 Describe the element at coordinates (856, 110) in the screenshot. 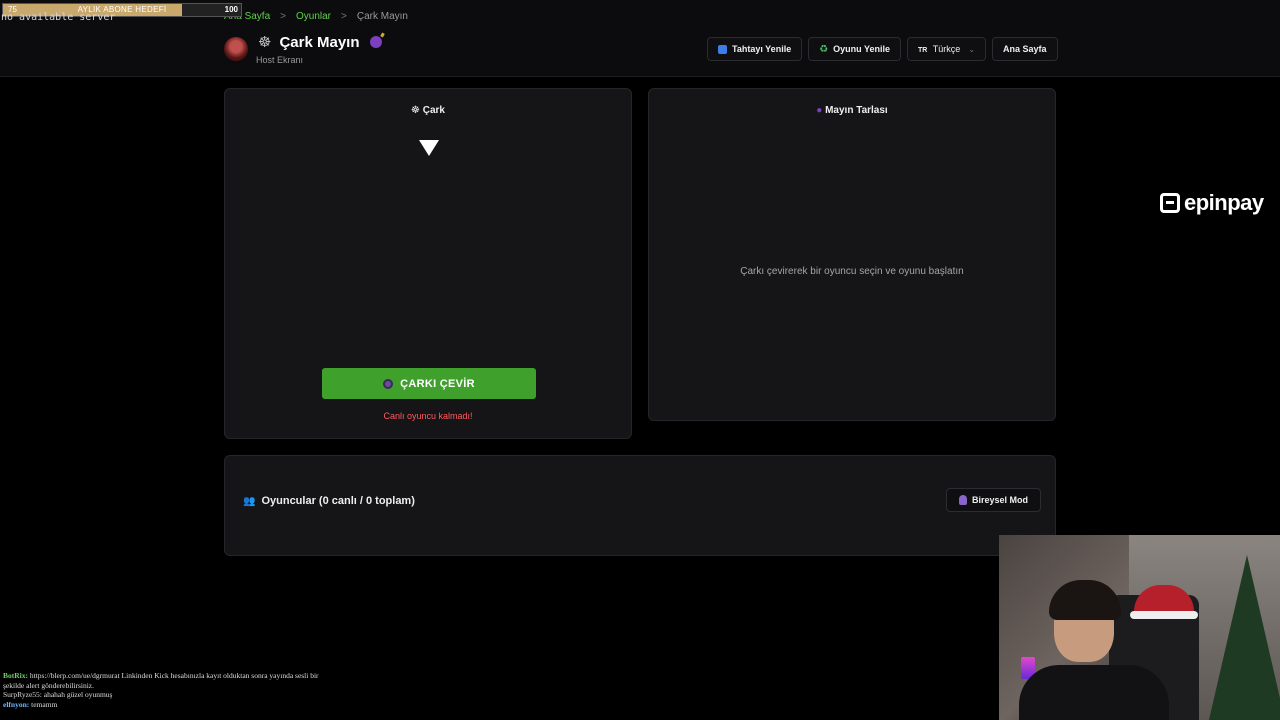

I see `minefield-title-text: Mayın Tarlası` at that location.